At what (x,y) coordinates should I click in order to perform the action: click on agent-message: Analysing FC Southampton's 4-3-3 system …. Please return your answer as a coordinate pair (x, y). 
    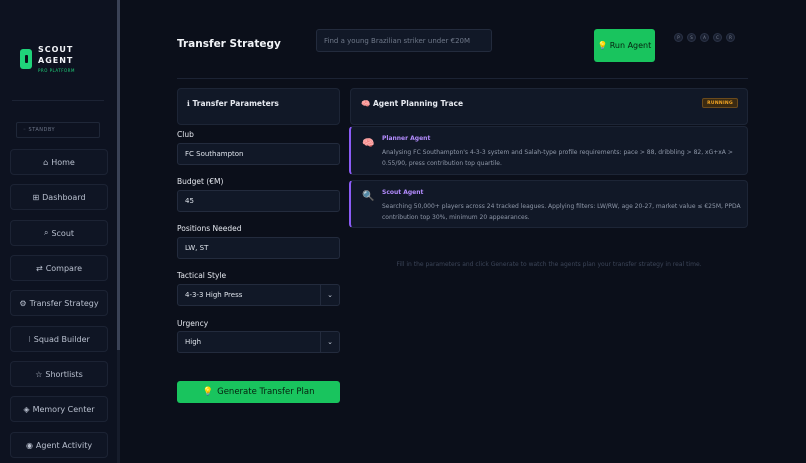
    Looking at the image, I should click on (557, 158).